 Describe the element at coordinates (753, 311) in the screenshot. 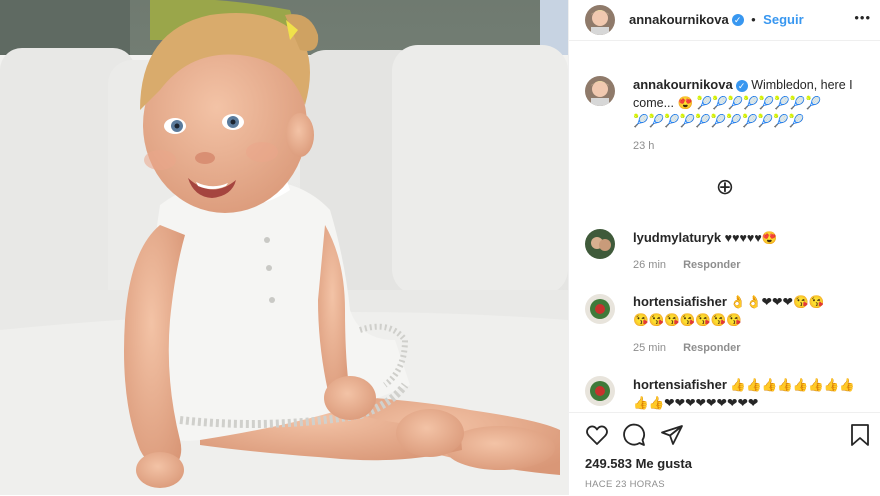

I see `comment: hortensiafisher 👌👌❤❤❤😘😘 😘😘😘😘😘😘😘` at that location.